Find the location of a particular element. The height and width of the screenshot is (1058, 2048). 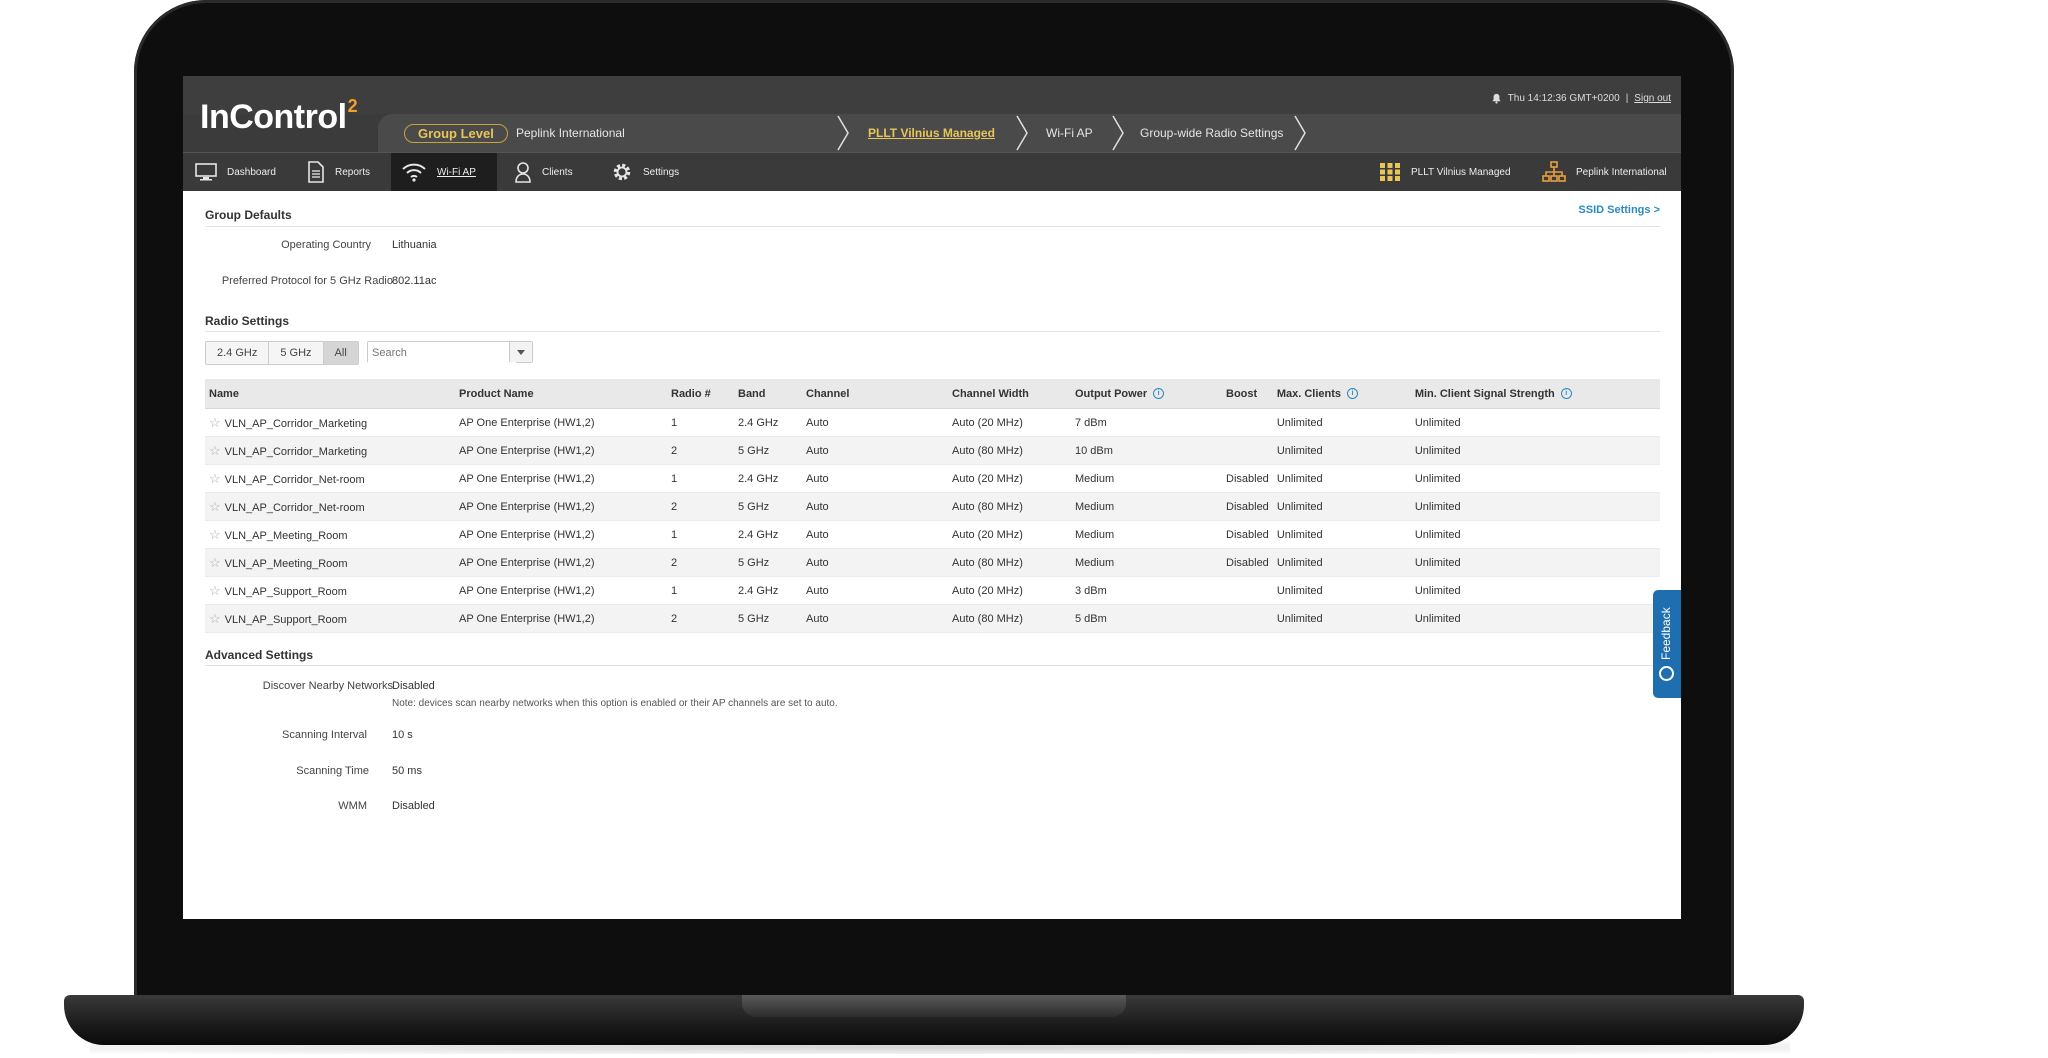

breadcrumb-org: Peplink International is located at coordinates (570, 133).